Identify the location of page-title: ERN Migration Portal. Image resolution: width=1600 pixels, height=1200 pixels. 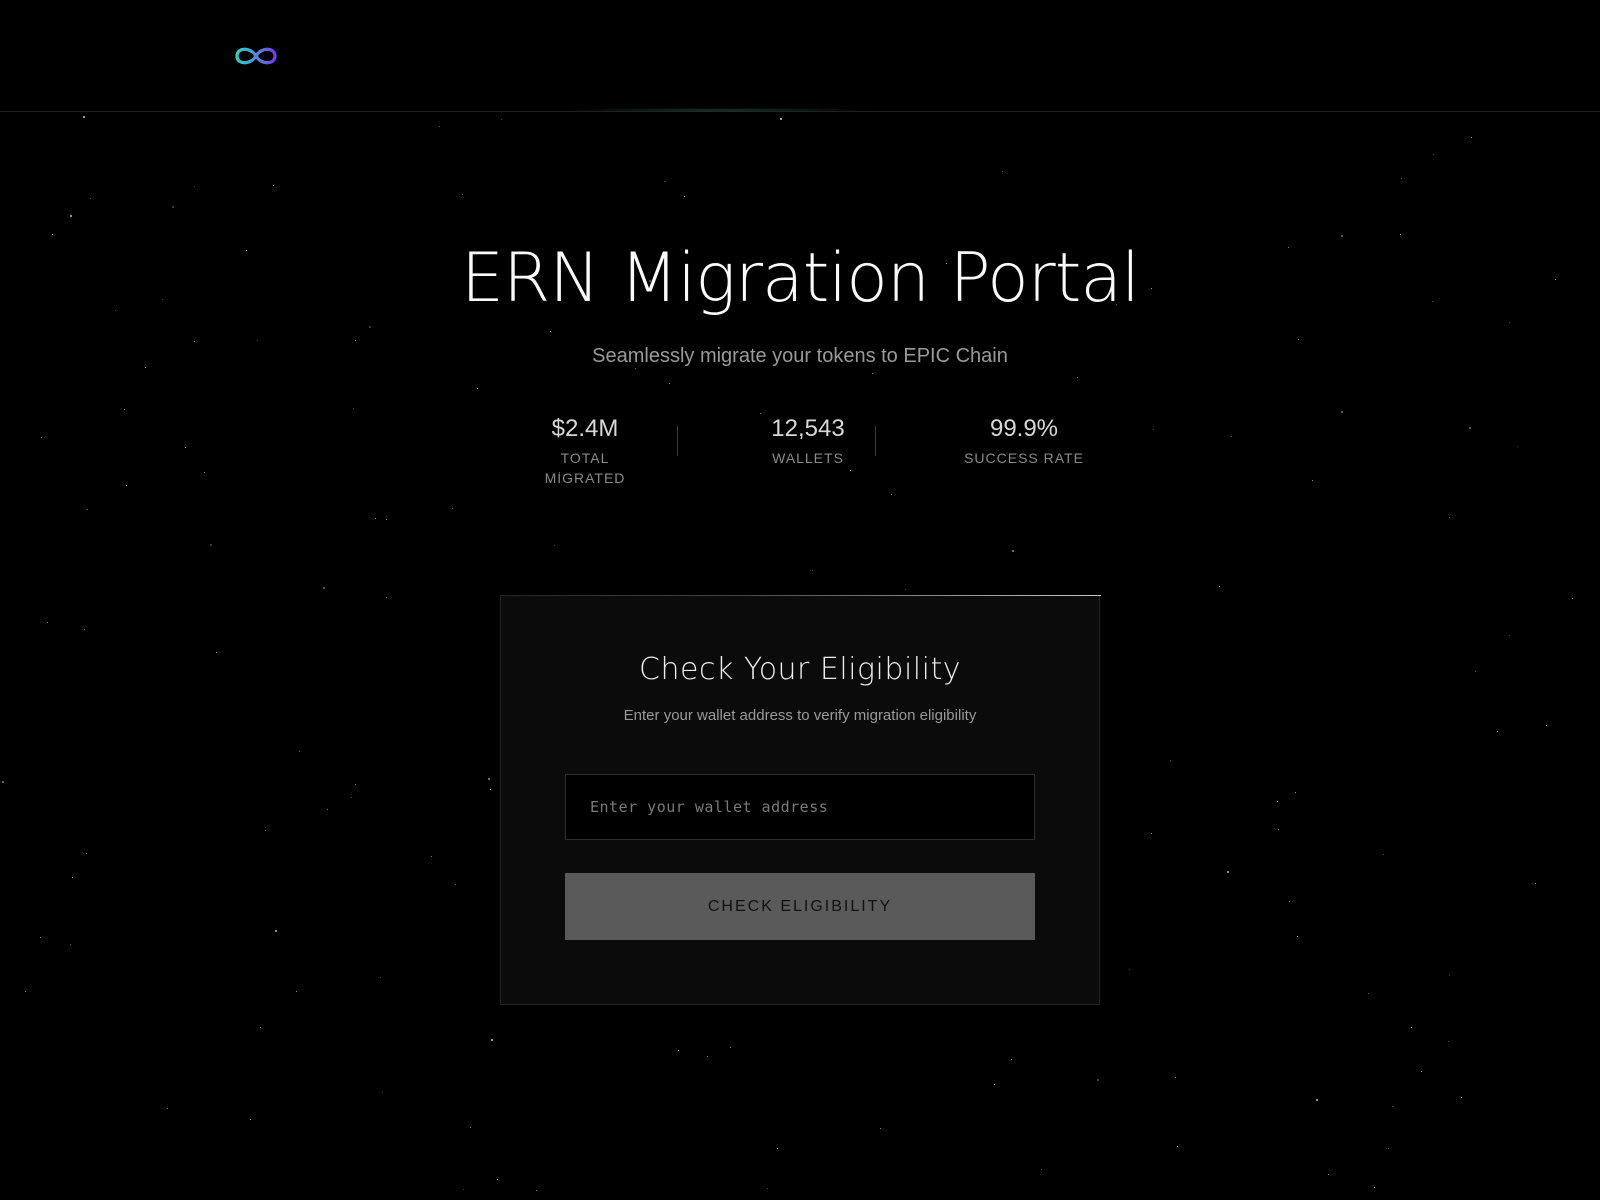
(800, 278).